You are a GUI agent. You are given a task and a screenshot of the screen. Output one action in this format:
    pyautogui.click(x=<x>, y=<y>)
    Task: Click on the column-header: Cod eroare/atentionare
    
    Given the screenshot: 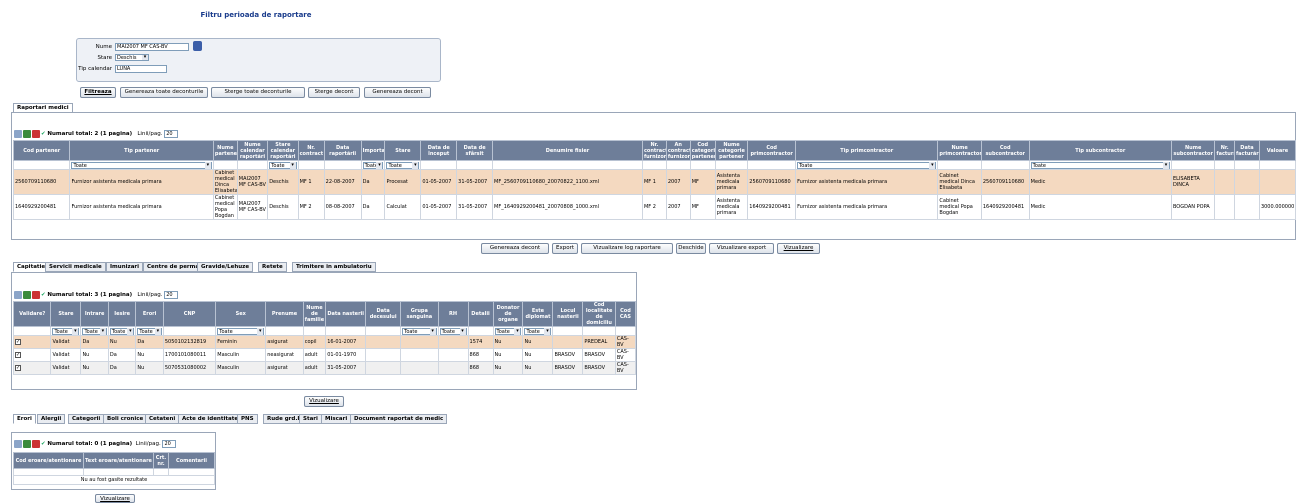 What is the action you would take?
    pyautogui.click(x=48, y=460)
    